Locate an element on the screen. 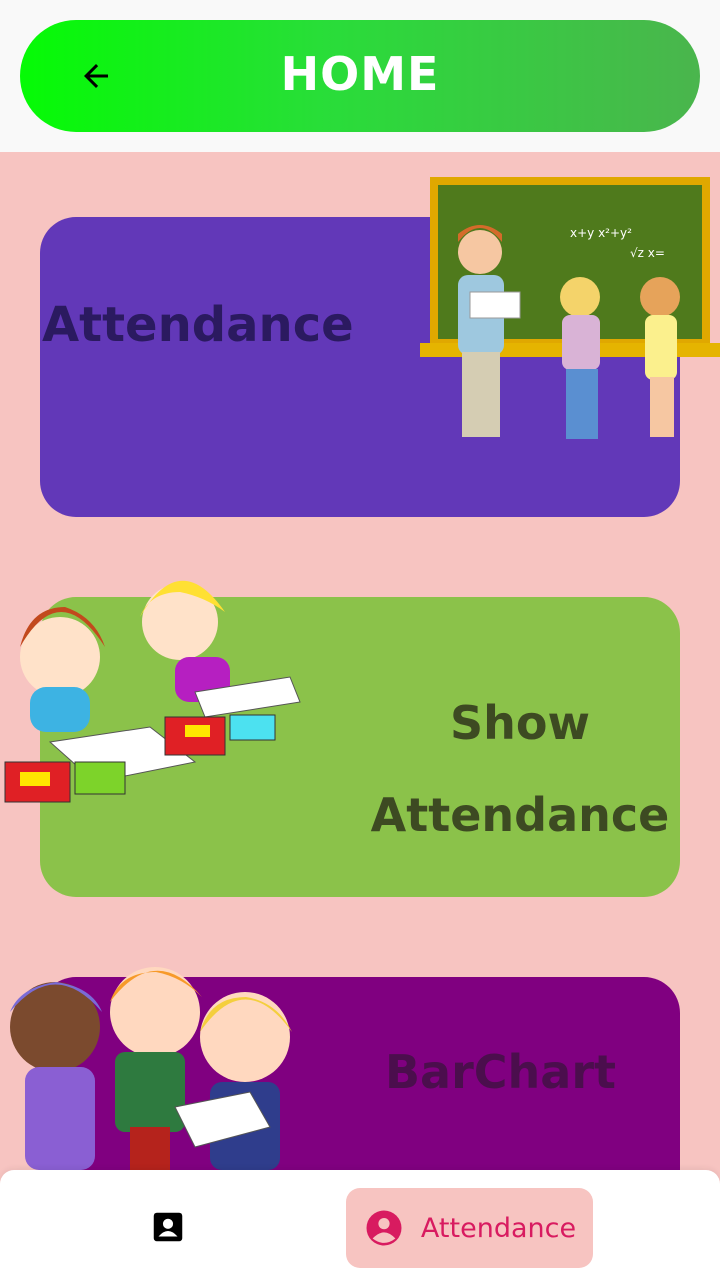 Image resolution: width=720 pixels, height=1280 pixels. show-attendance-line-1: Show is located at coordinates (520, 723).